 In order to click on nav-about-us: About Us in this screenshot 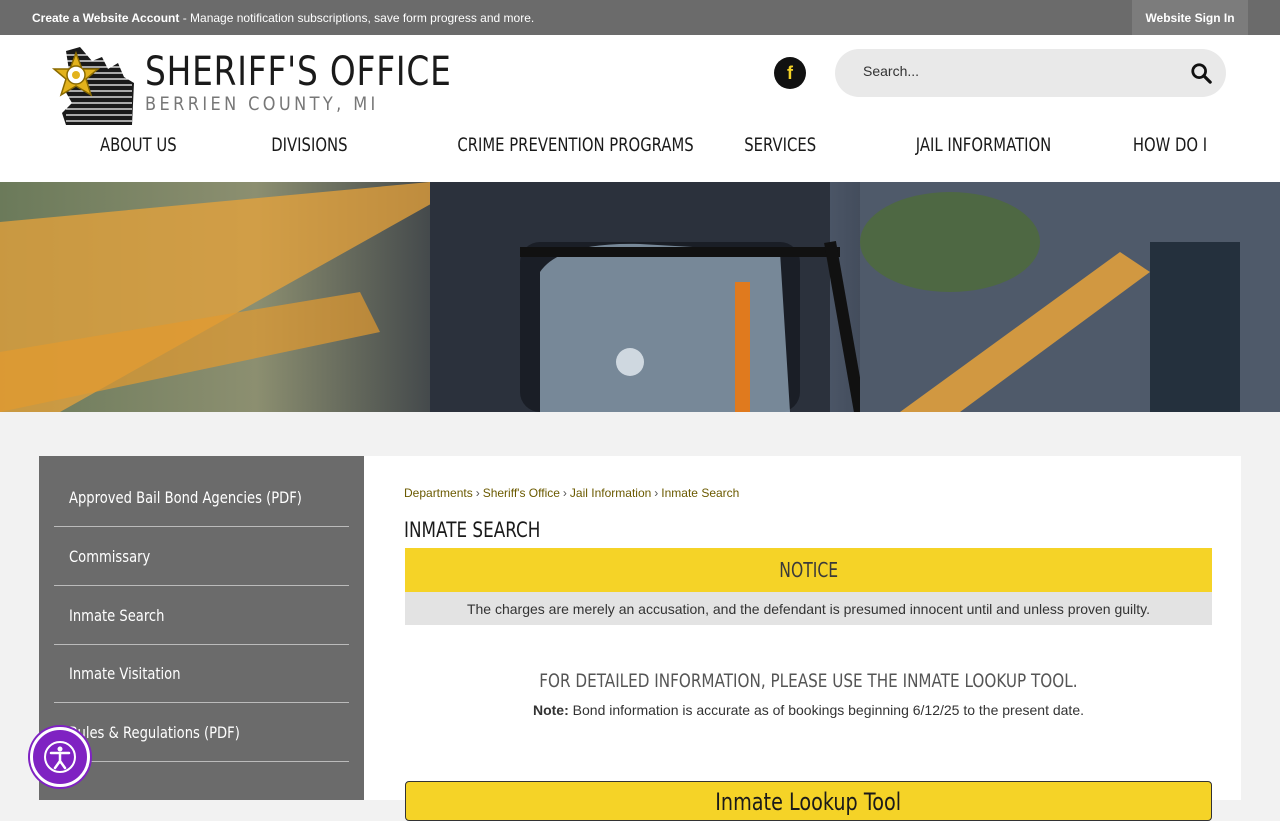, I will do `click(138, 145)`.